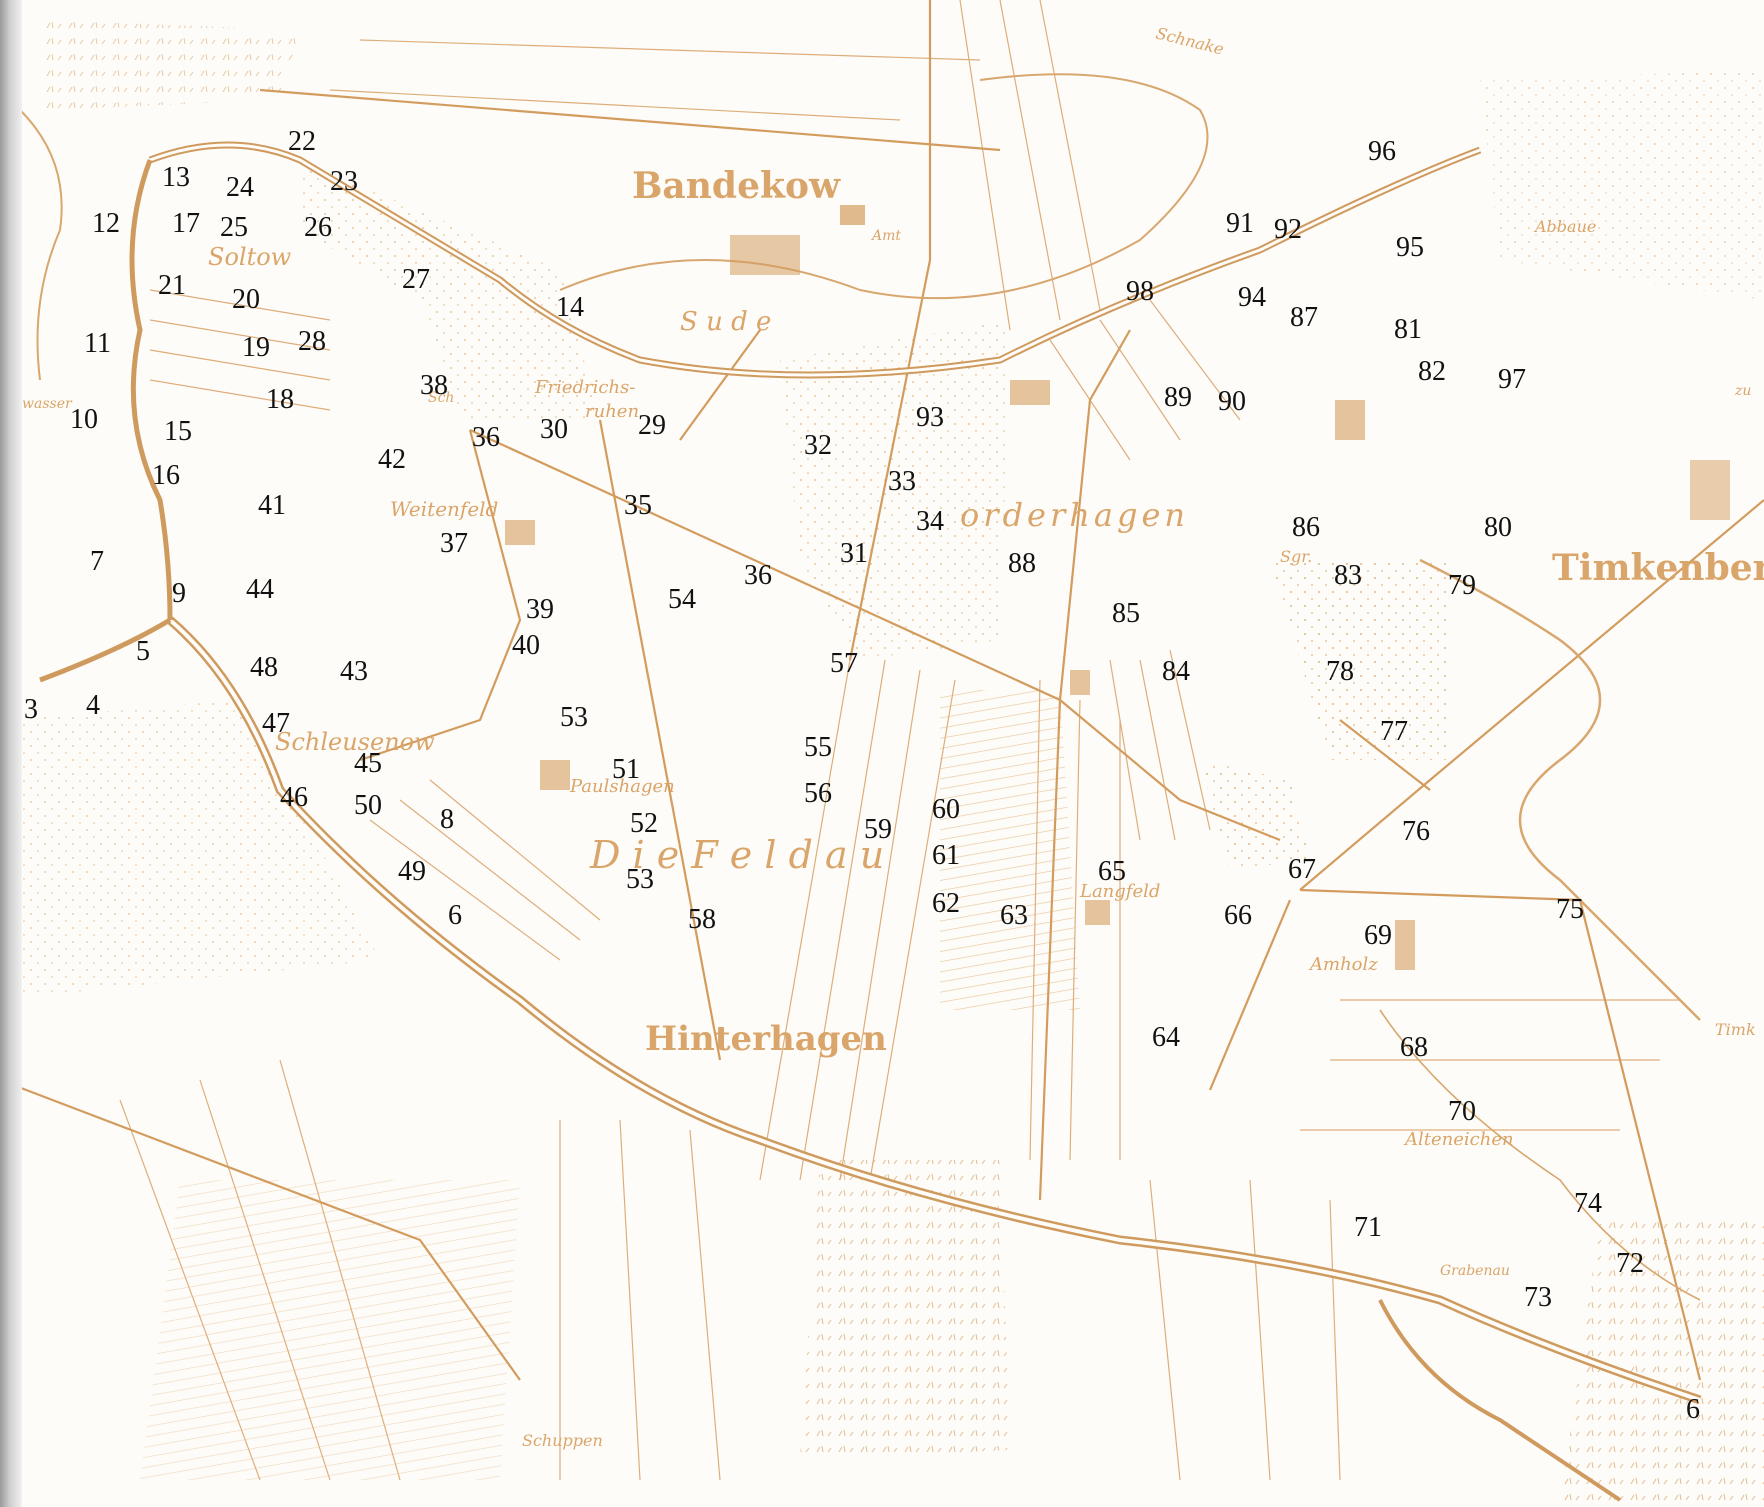  What do you see at coordinates (766, 1039) in the screenshot?
I see `label-hinterhagen: Hinterhagen` at bounding box center [766, 1039].